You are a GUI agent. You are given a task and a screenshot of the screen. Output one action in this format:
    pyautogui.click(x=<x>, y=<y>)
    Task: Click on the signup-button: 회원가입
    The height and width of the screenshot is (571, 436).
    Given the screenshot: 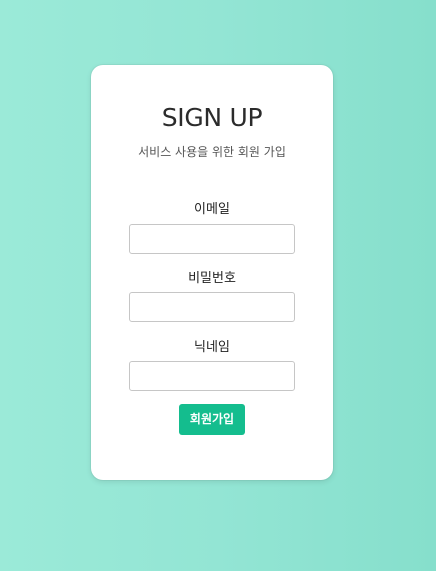 What is the action you would take?
    pyautogui.click(x=212, y=419)
    